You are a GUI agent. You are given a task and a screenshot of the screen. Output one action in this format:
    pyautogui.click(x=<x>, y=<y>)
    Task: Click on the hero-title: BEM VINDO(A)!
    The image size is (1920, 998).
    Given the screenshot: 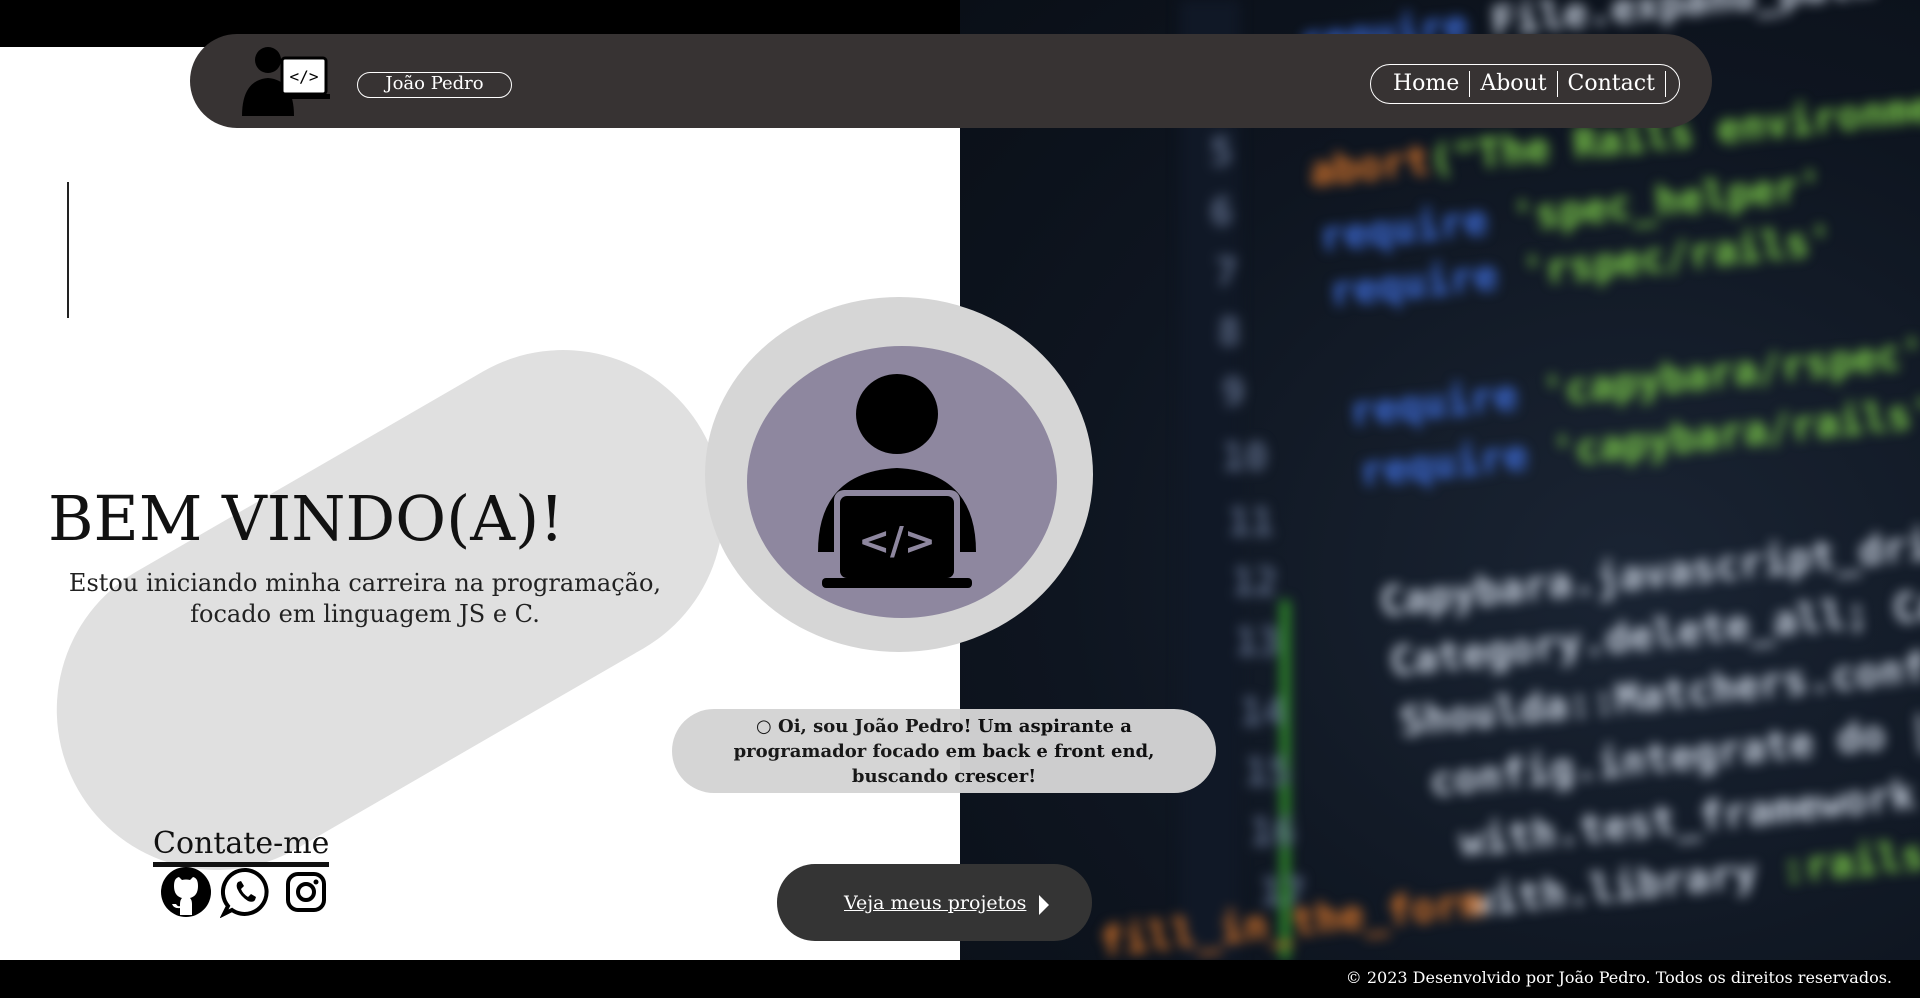 What is the action you would take?
    pyautogui.click(x=306, y=518)
    